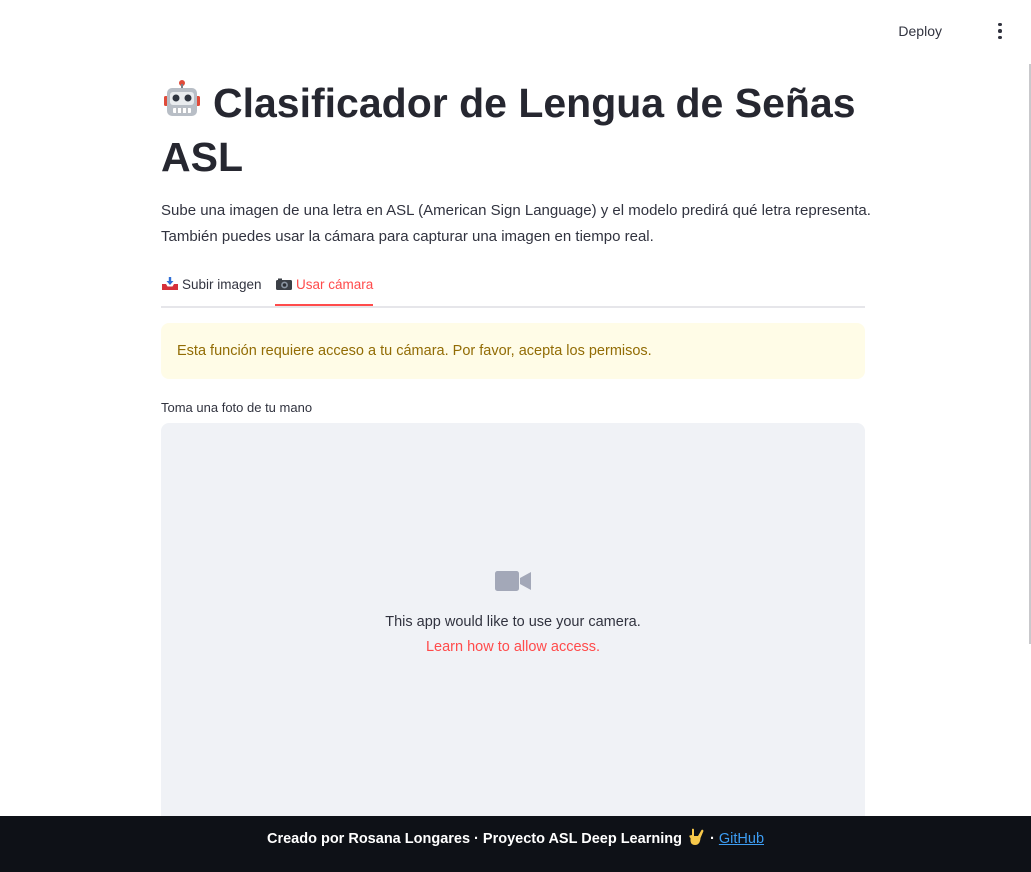 This screenshot has height=872, width=1031. I want to click on tab-bar: Subir imagen Usar cámara, so click(513, 289).